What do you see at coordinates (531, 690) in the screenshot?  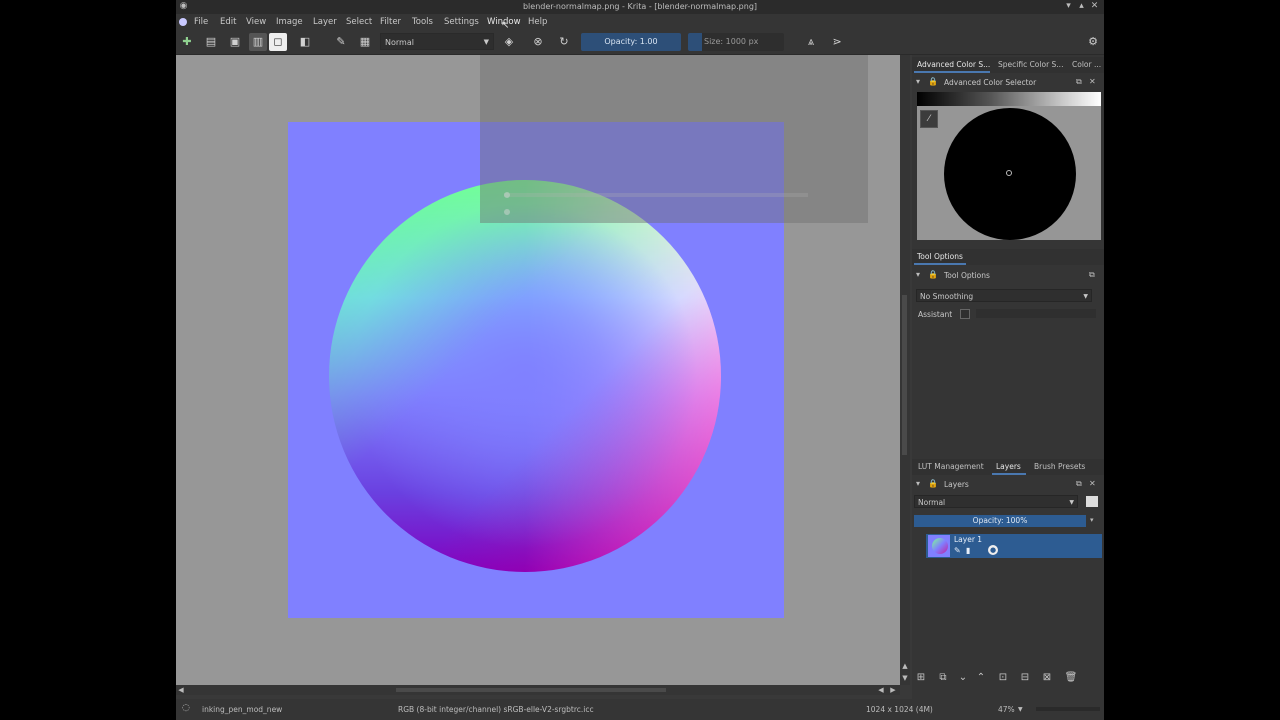 I see `horizontal-scroll-thumb` at bounding box center [531, 690].